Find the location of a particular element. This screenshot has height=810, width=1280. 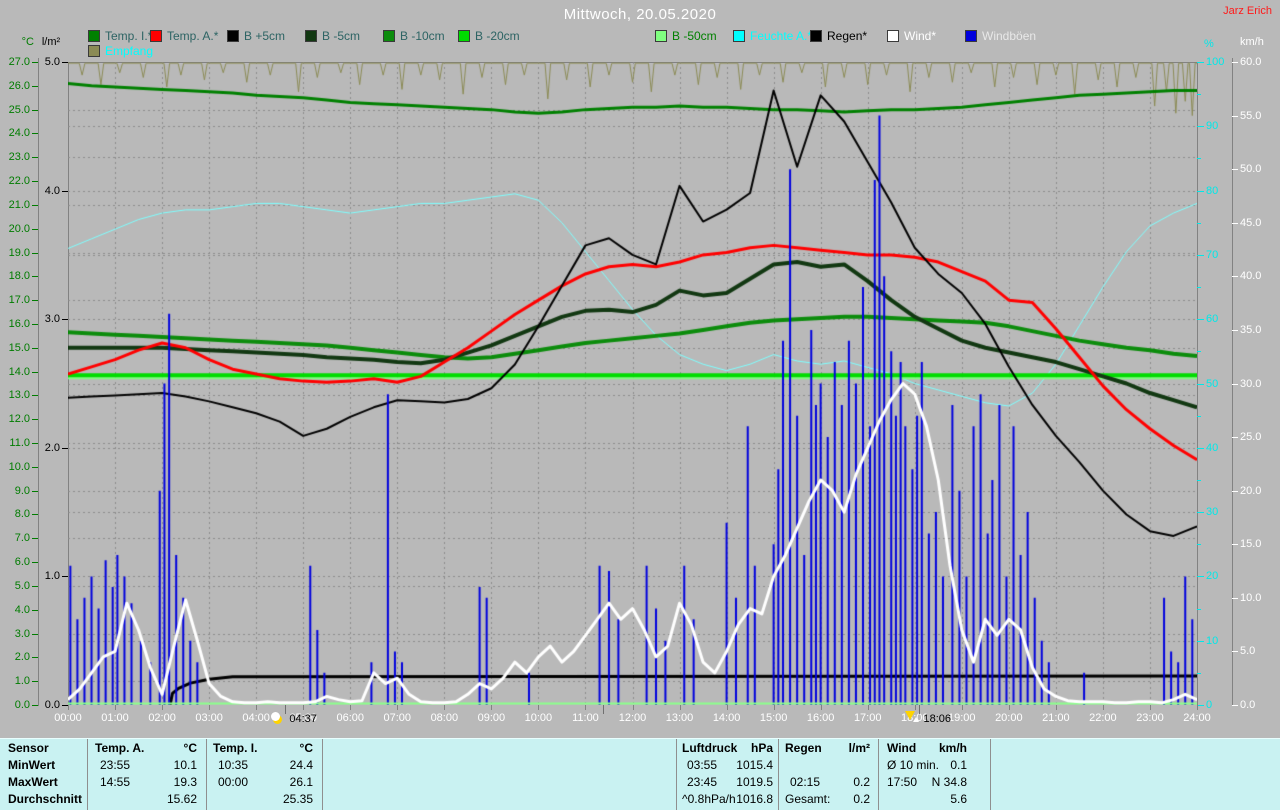

summary-row-label: Sensor is located at coordinates (28, 748).